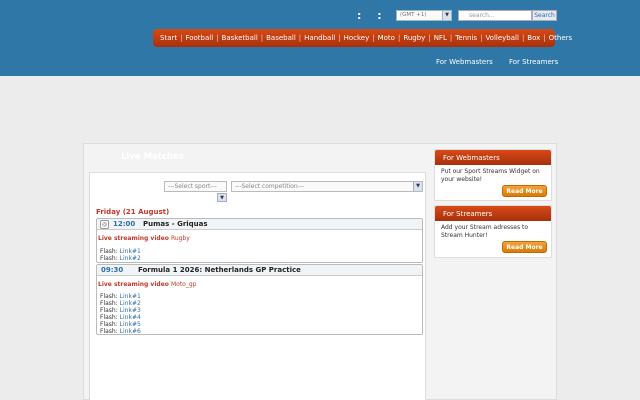  I want to click on competition-select: ---Select competition--- ▼, so click(327, 186).